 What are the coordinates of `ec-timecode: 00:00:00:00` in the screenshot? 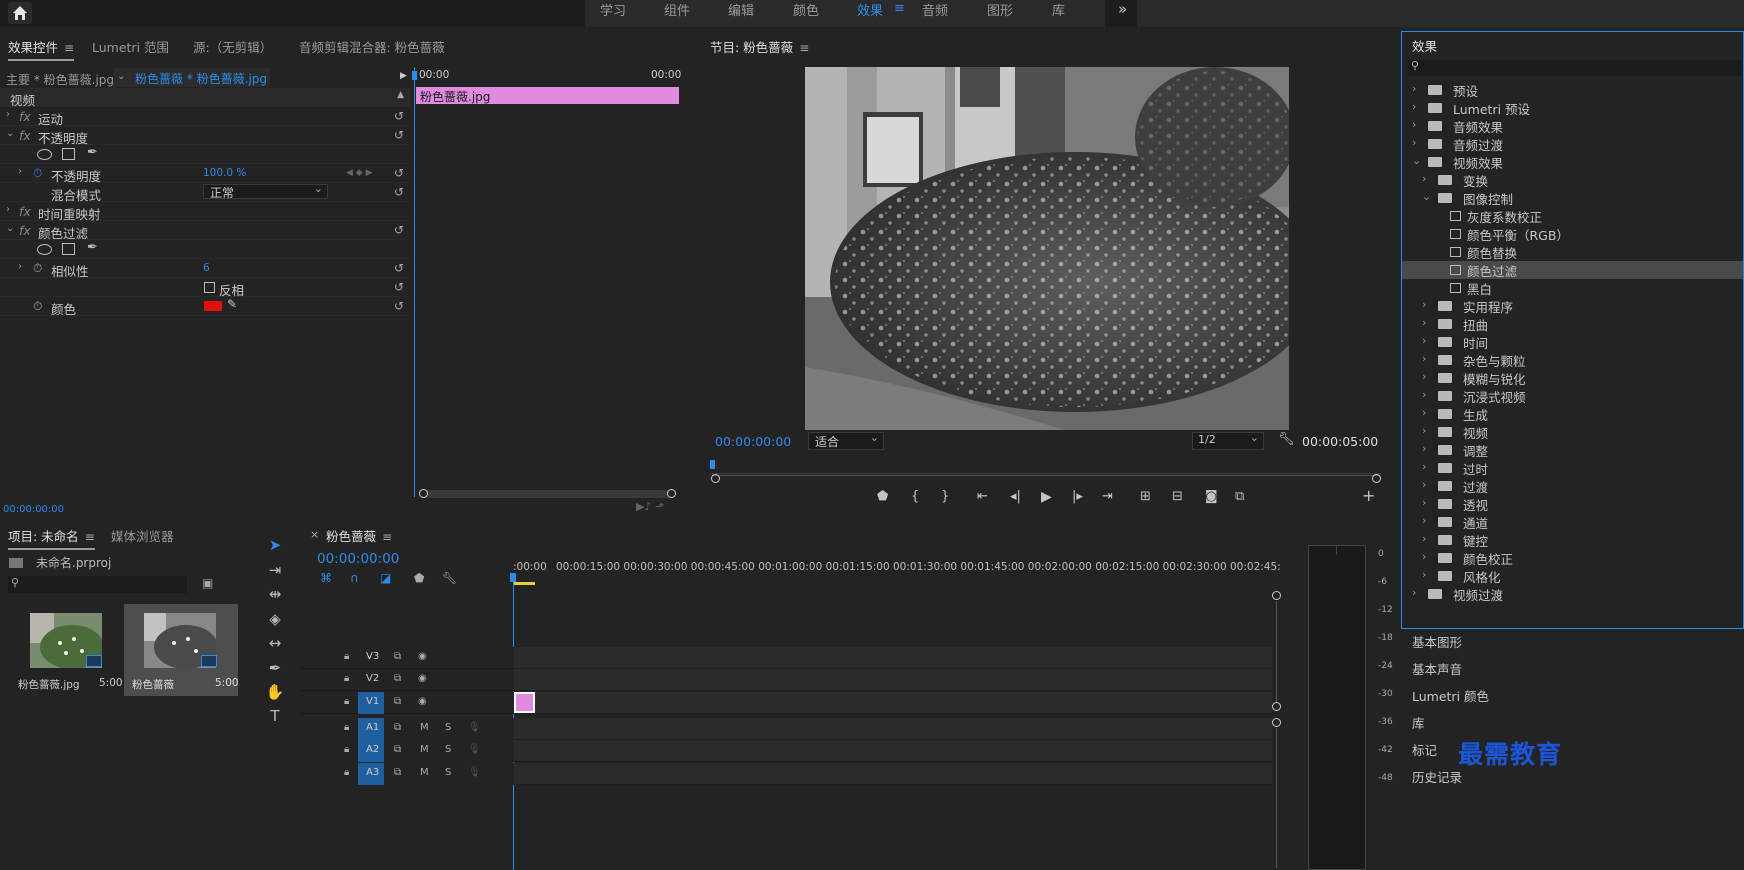 It's located at (33, 509).